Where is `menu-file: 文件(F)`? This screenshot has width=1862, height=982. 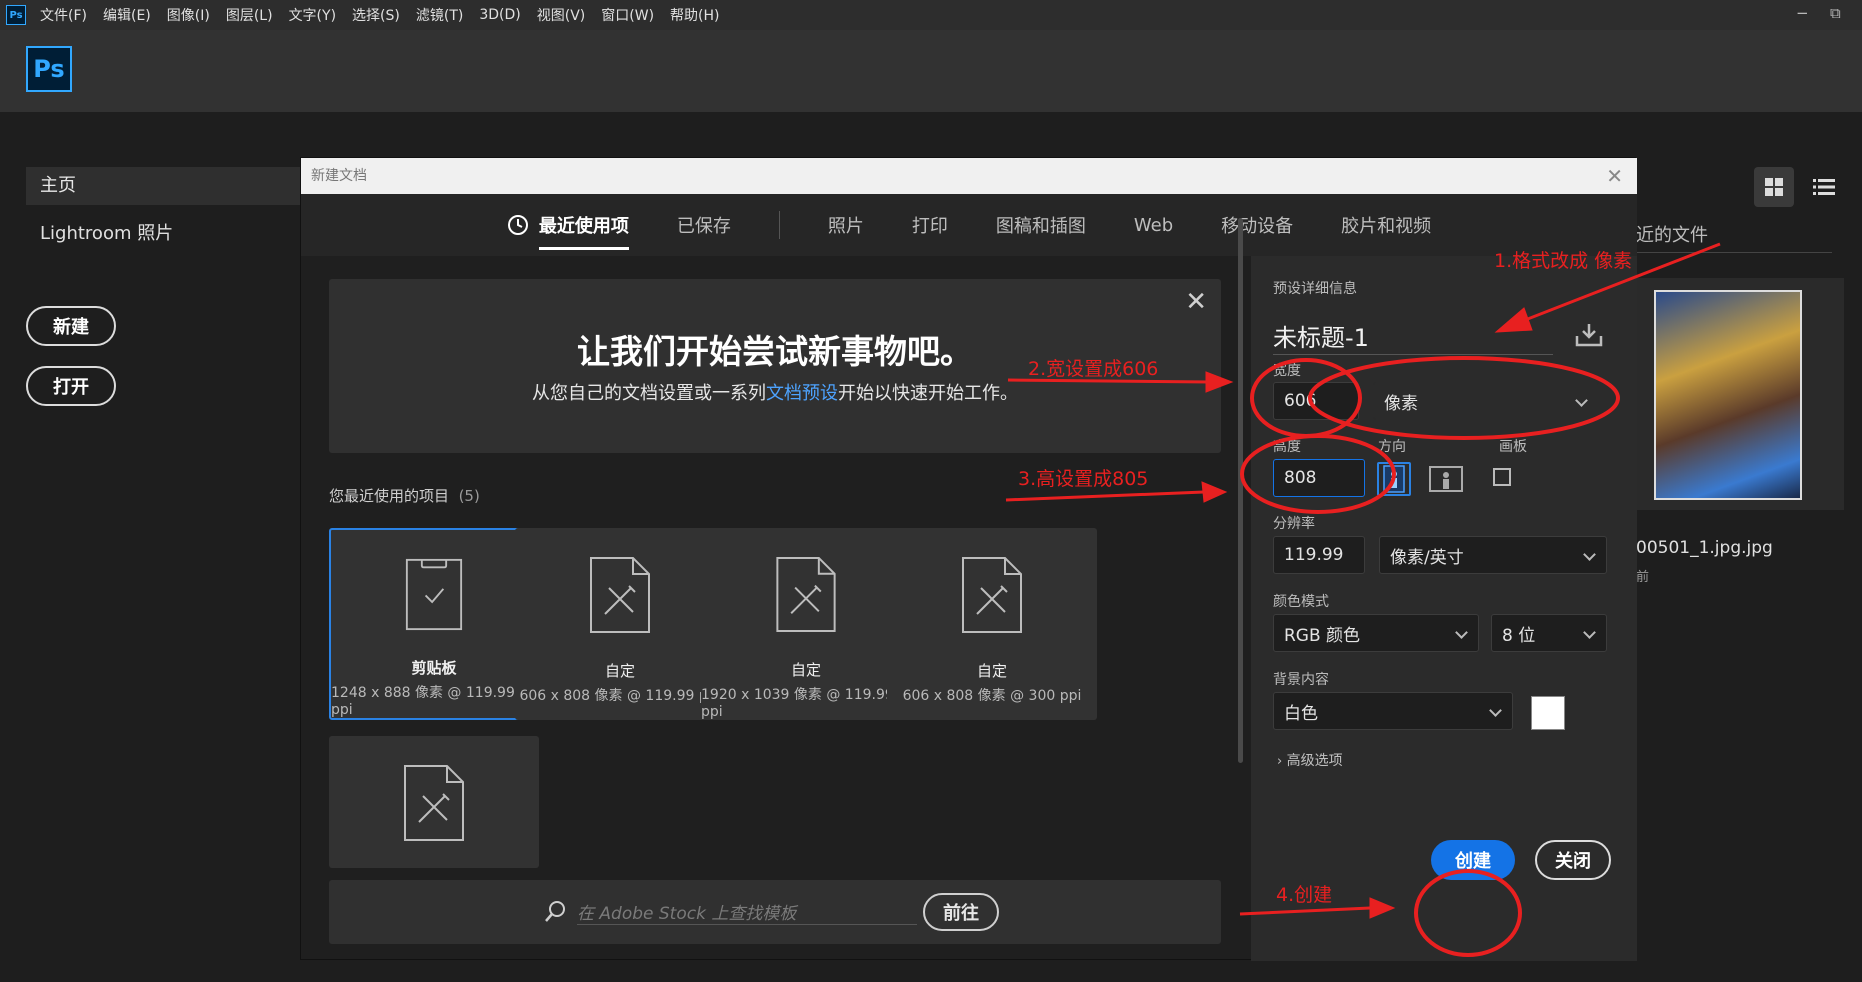
menu-file: 文件(F) is located at coordinates (63, 15).